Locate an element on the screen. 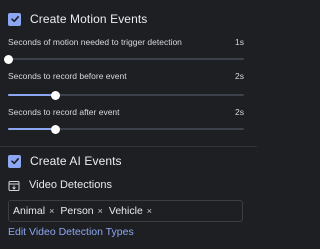 The width and height of the screenshot is (320, 249). chip-label: Vehicle is located at coordinates (125, 211).